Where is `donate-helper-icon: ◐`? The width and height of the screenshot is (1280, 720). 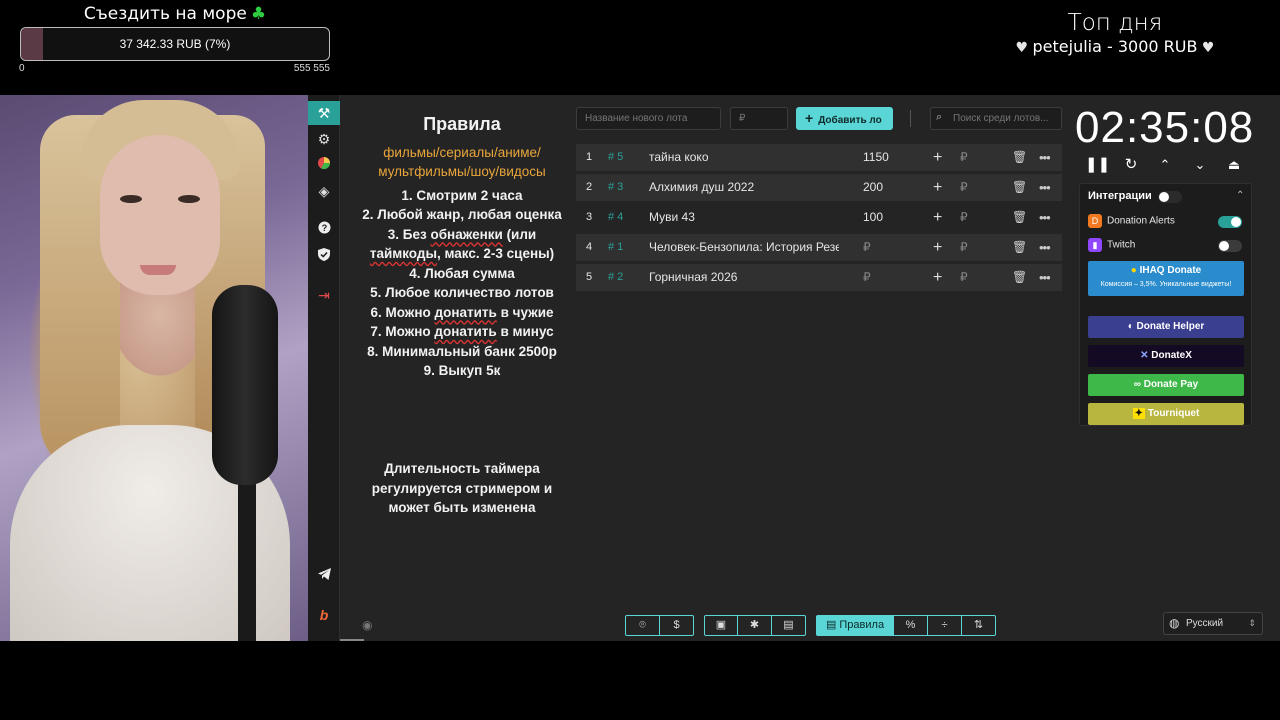 donate-helper-icon: ◐ is located at coordinates (1132, 326).